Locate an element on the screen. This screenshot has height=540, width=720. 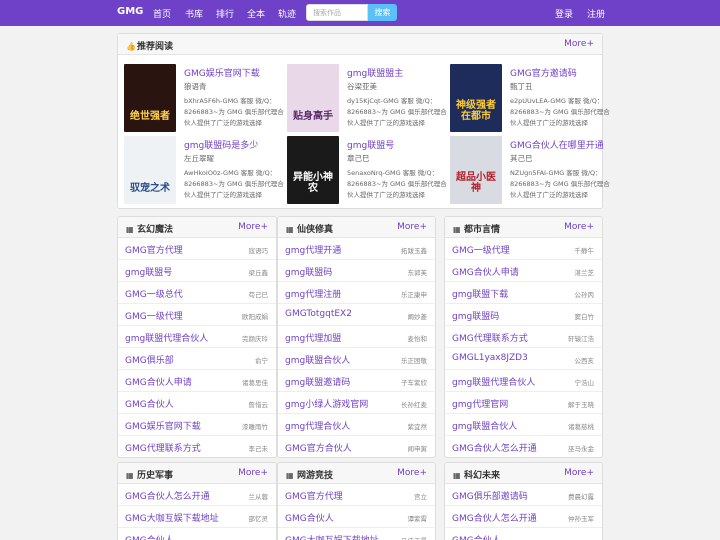
list-item: gmg小绿人游戏官网 长孙红麦 is located at coordinates (356, 403).